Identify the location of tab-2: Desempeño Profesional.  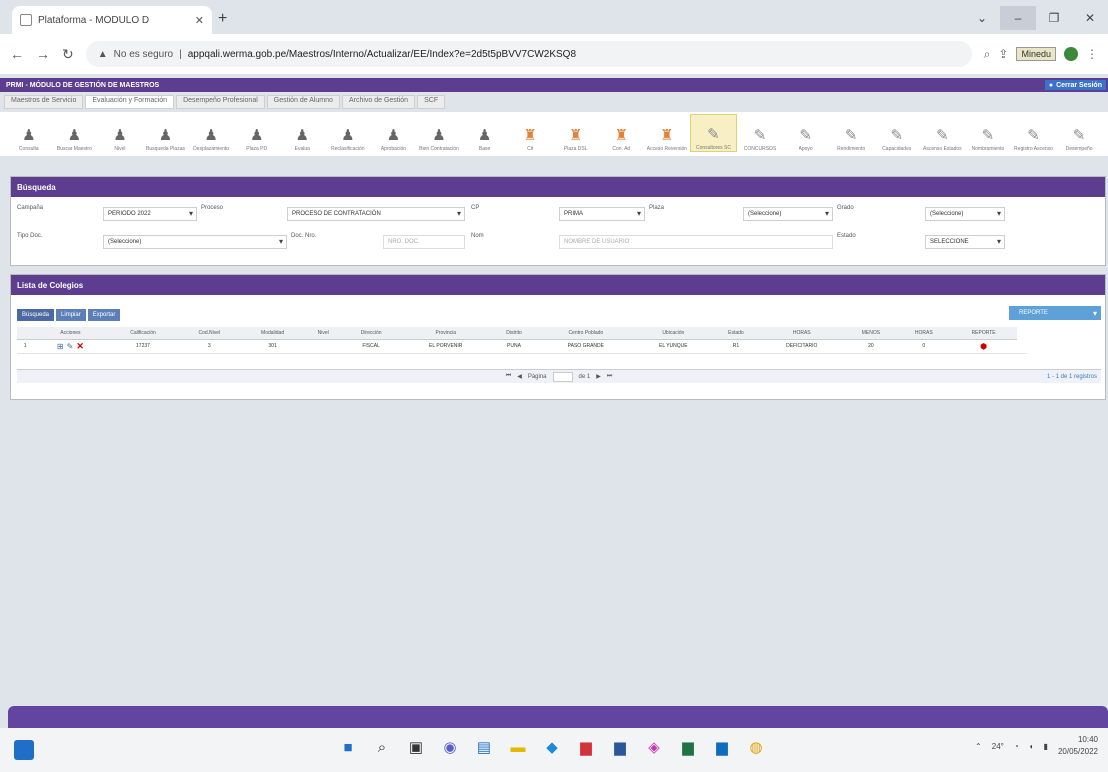
(220, 102).